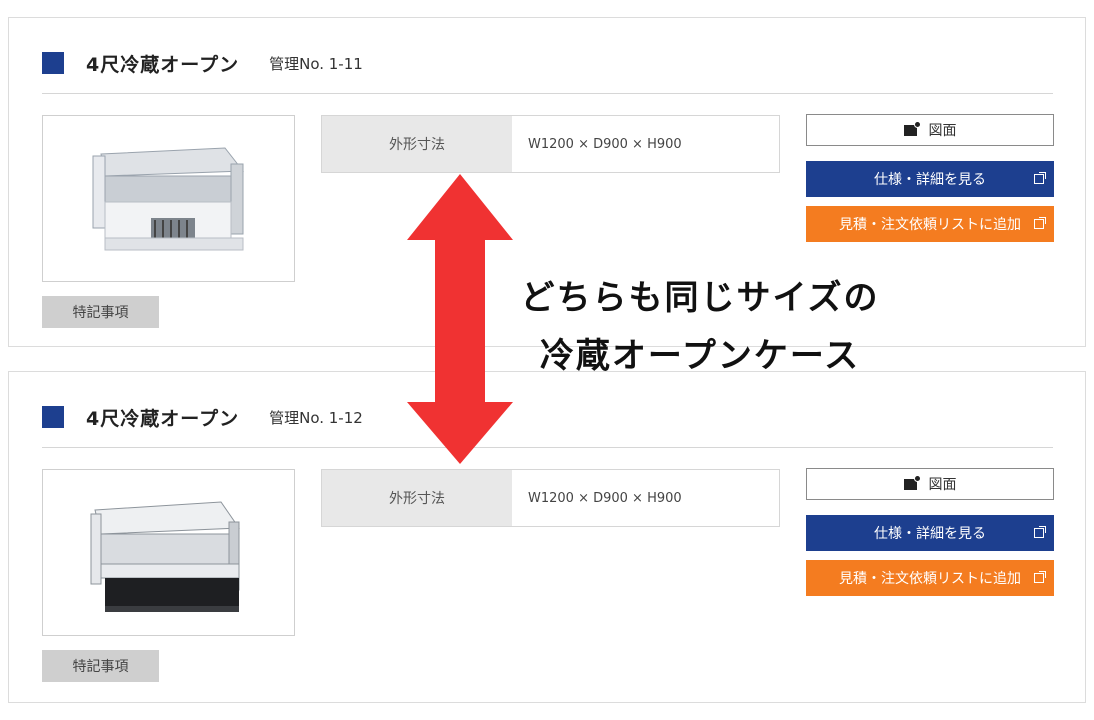 This screenshot has width=1094, height=720. I want to click on open-showcase-black-image, so click(165, 556).